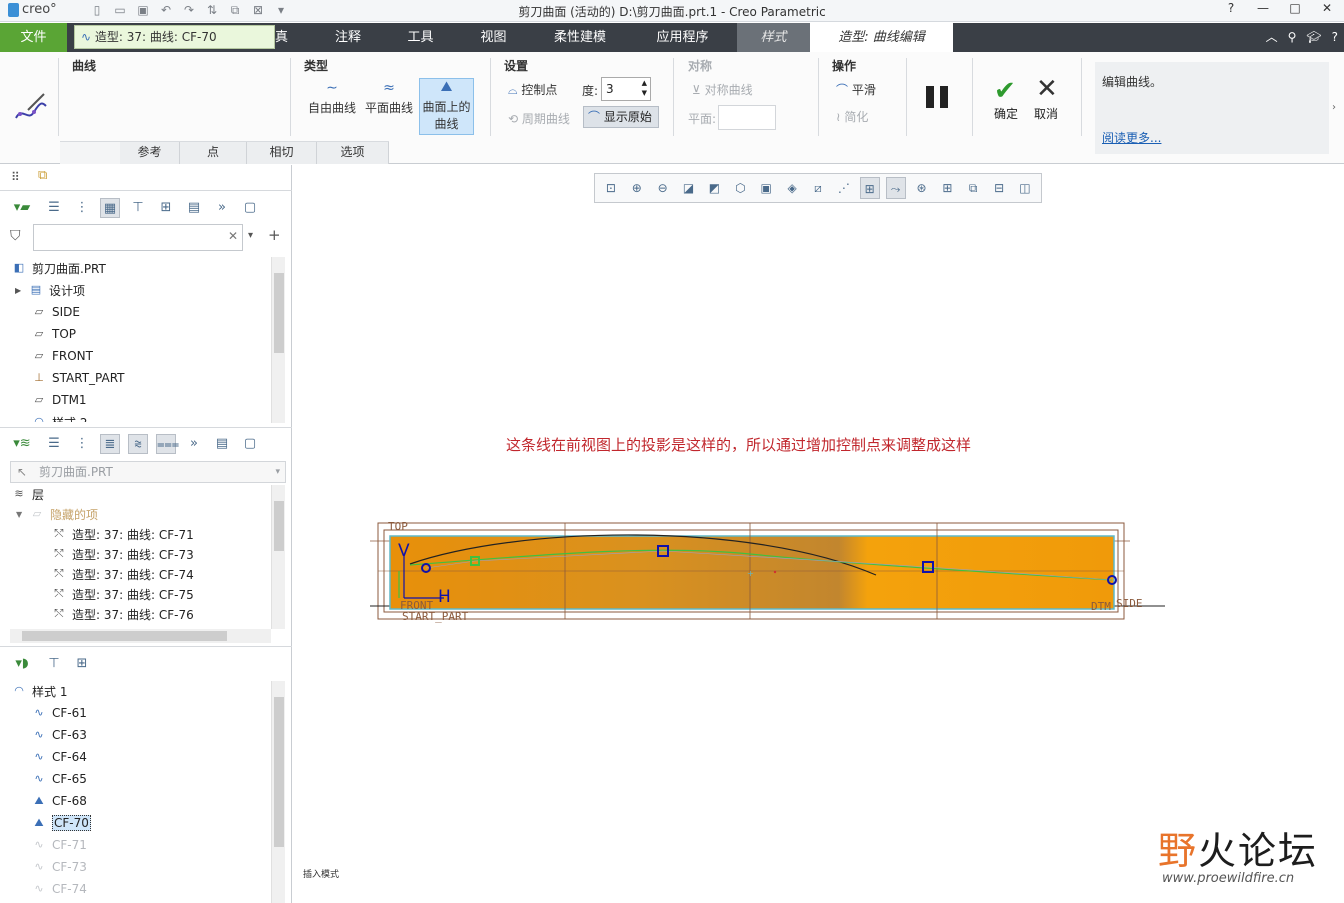  Describe the element at coordinates (15, 177) in the screenshot. I see `model-tree-tab-icon: ⠿` at that location.